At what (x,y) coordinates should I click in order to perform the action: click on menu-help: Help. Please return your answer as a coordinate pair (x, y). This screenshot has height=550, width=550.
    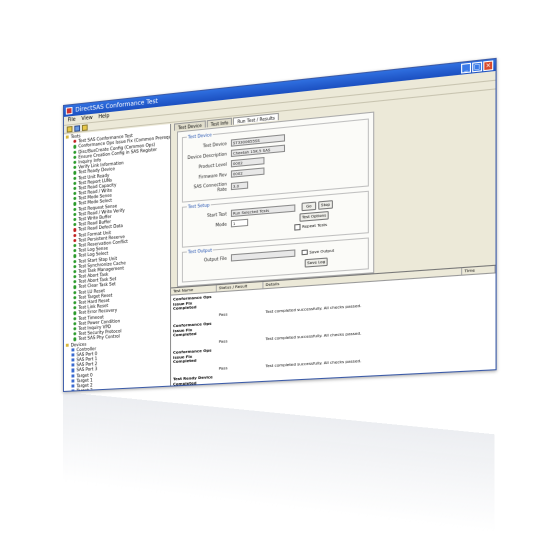
    Looking at the image, I should click on (103, 116).